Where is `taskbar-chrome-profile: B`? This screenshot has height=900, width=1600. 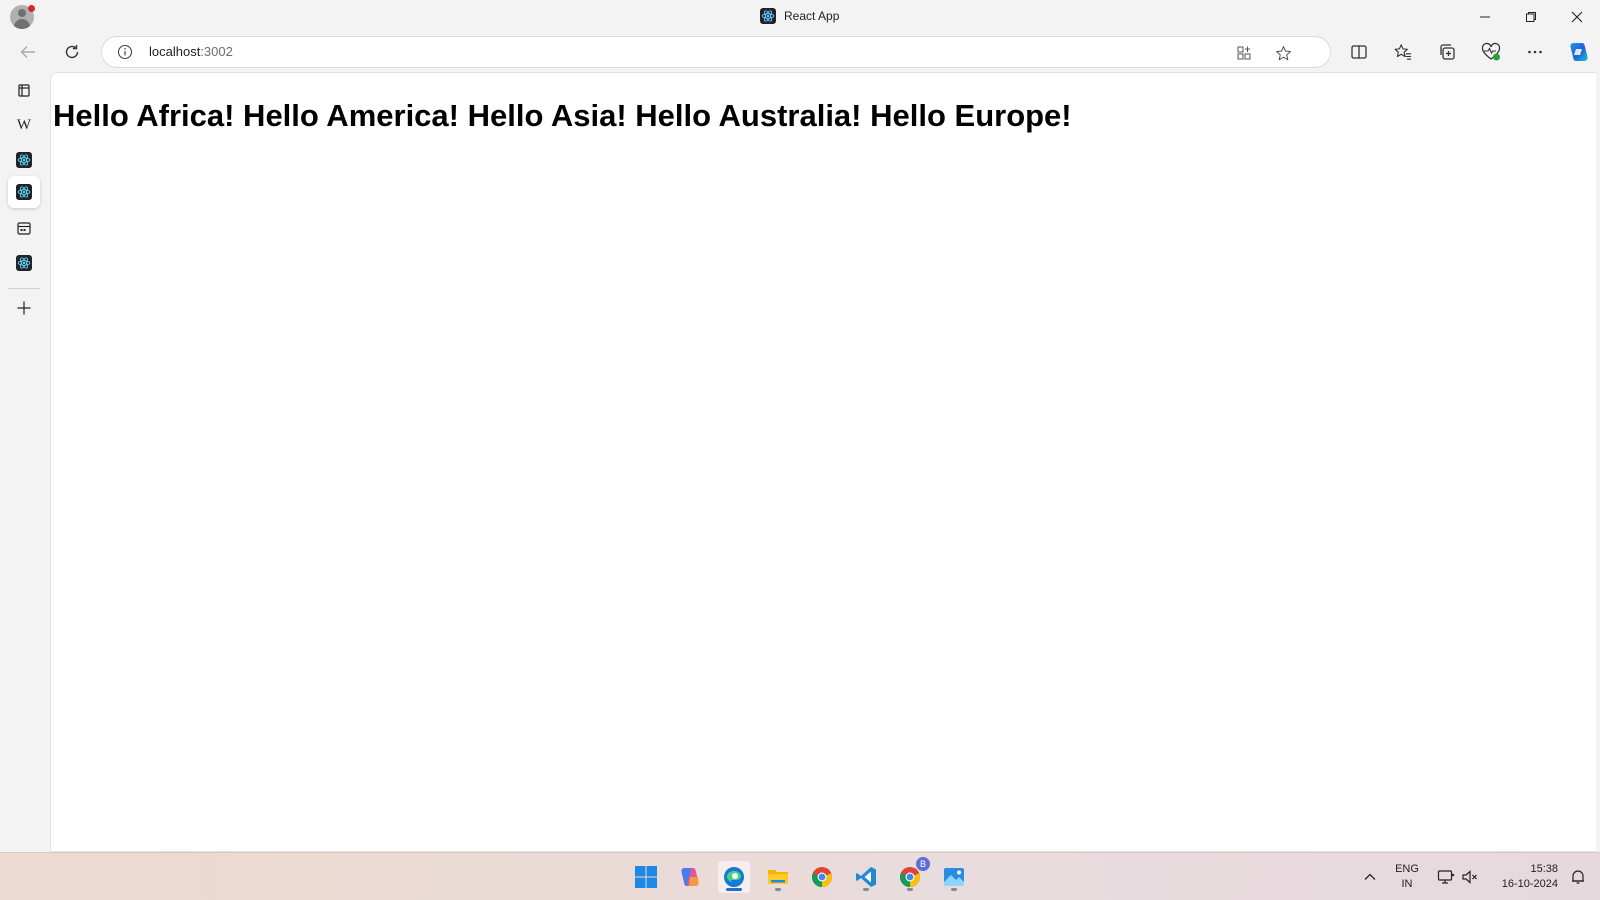 taskbar-chrome-profile: B is located at coordinates (912, 875).